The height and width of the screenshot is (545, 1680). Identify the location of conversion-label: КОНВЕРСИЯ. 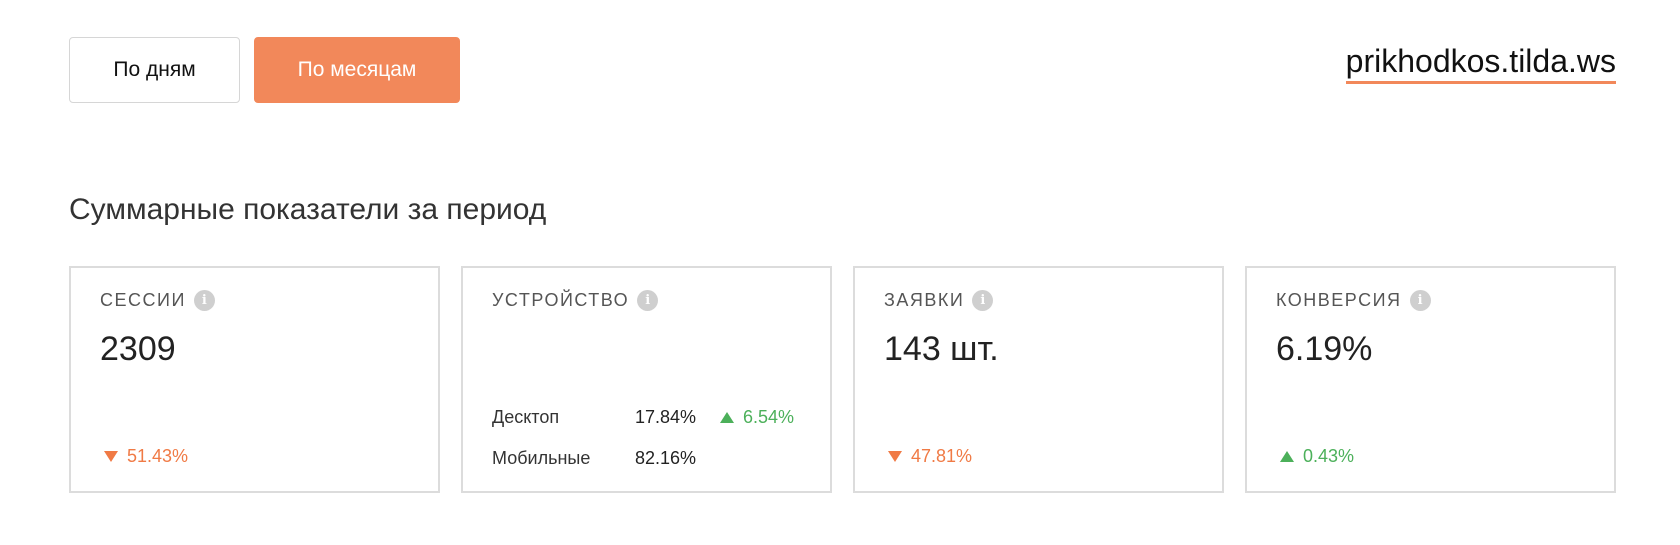
(1339, 300).